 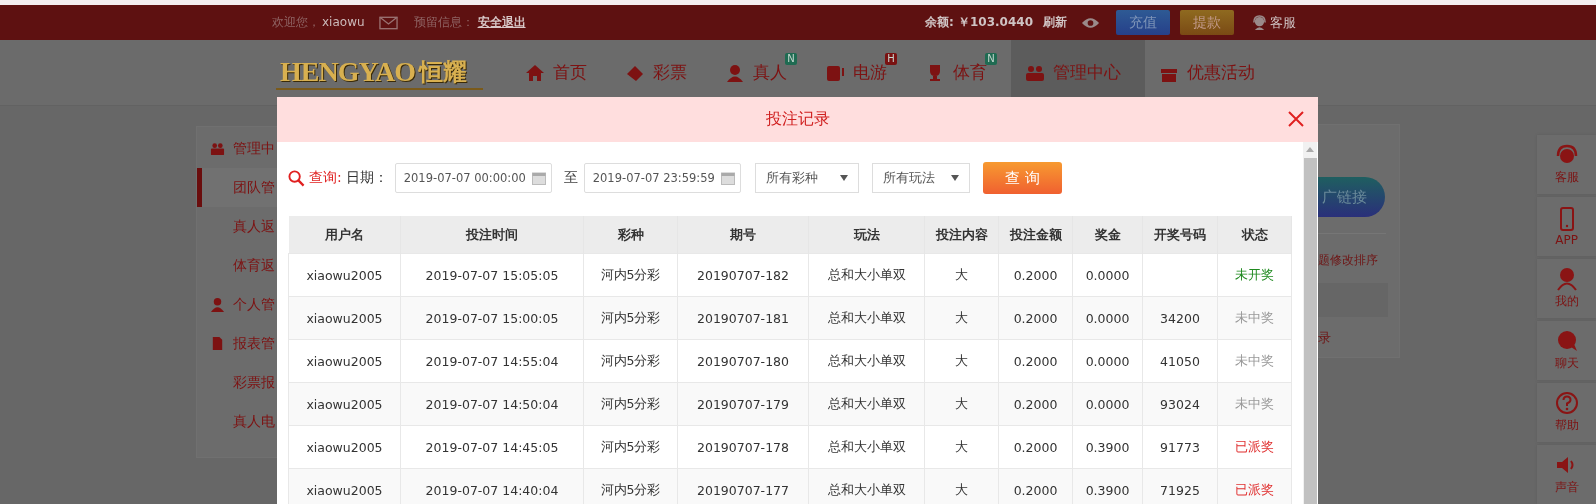 I want to click on logout-link: 安全退出, so click(x=501, y=22).